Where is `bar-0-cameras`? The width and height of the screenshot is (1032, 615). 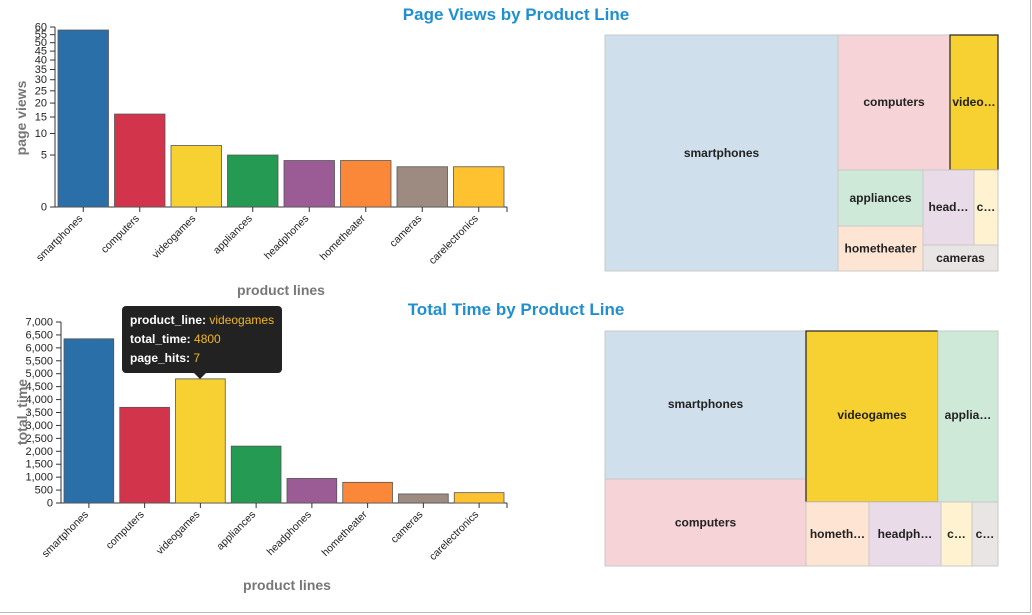
bar-0-cameras is located at coordinates (422, 187).